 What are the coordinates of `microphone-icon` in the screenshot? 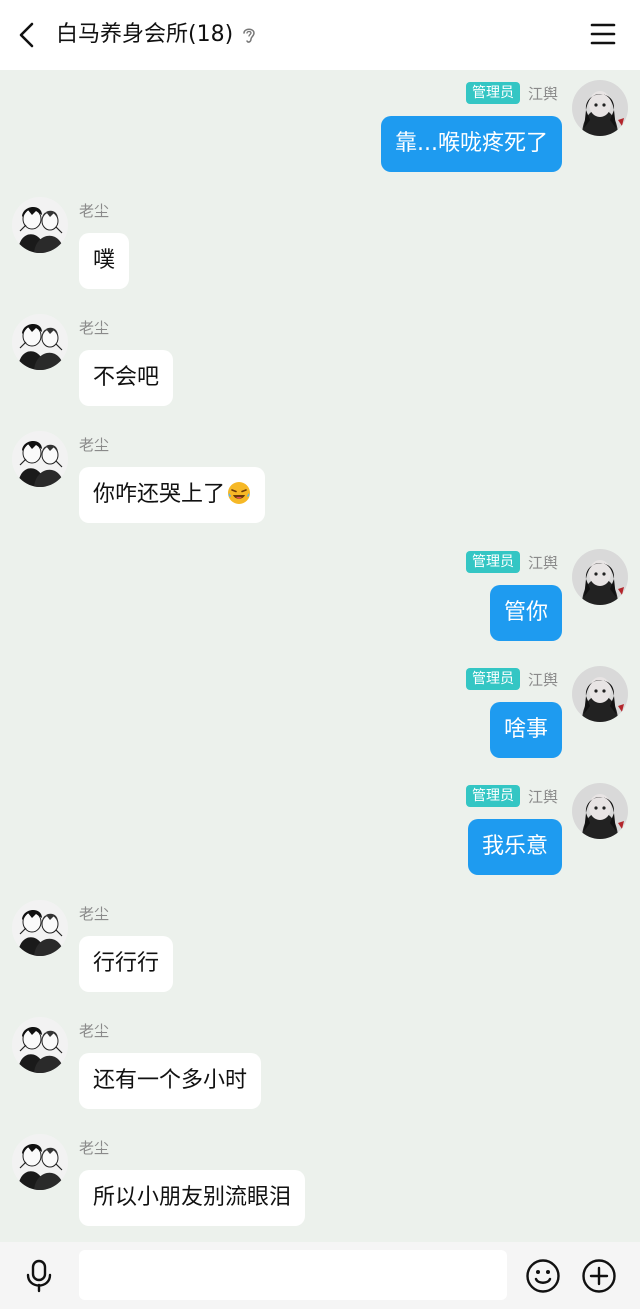 It's located at (39, 1276).